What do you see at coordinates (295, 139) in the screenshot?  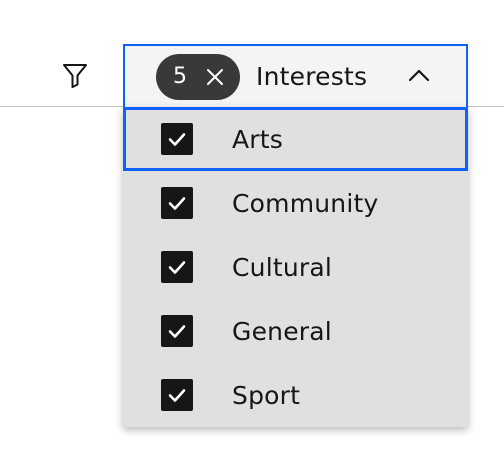 I see `menu-item-arts: Arts` at bounding box center [295, 139].